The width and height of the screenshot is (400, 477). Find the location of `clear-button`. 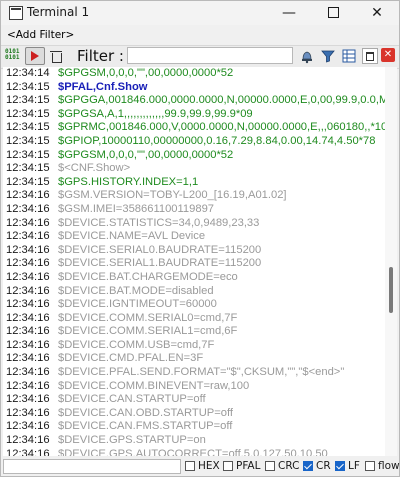

clear-button is located at coordinates (57, 56).